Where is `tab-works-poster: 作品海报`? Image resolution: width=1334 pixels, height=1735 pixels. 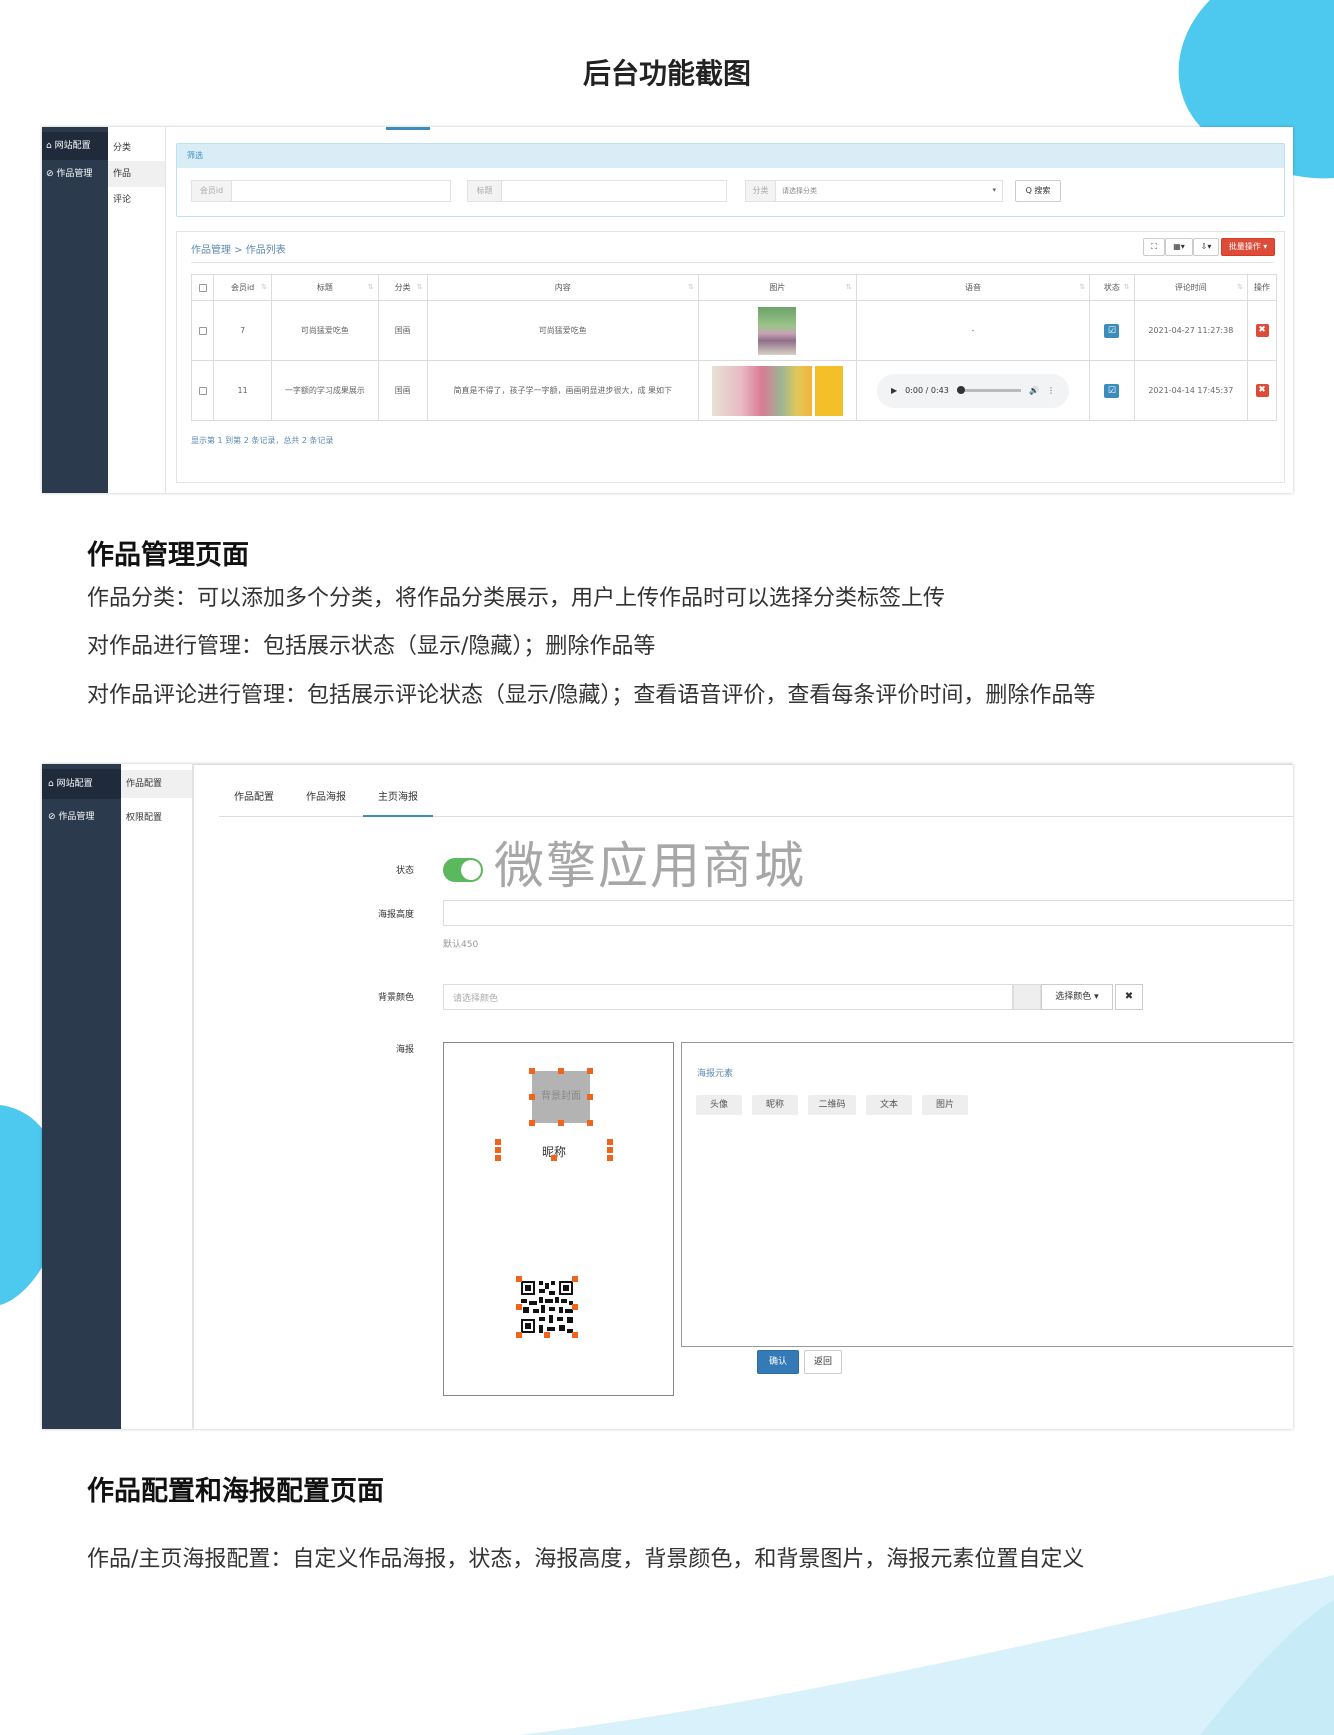 tab-works-poster: 作品海报 is located at coordinates (326, 802).